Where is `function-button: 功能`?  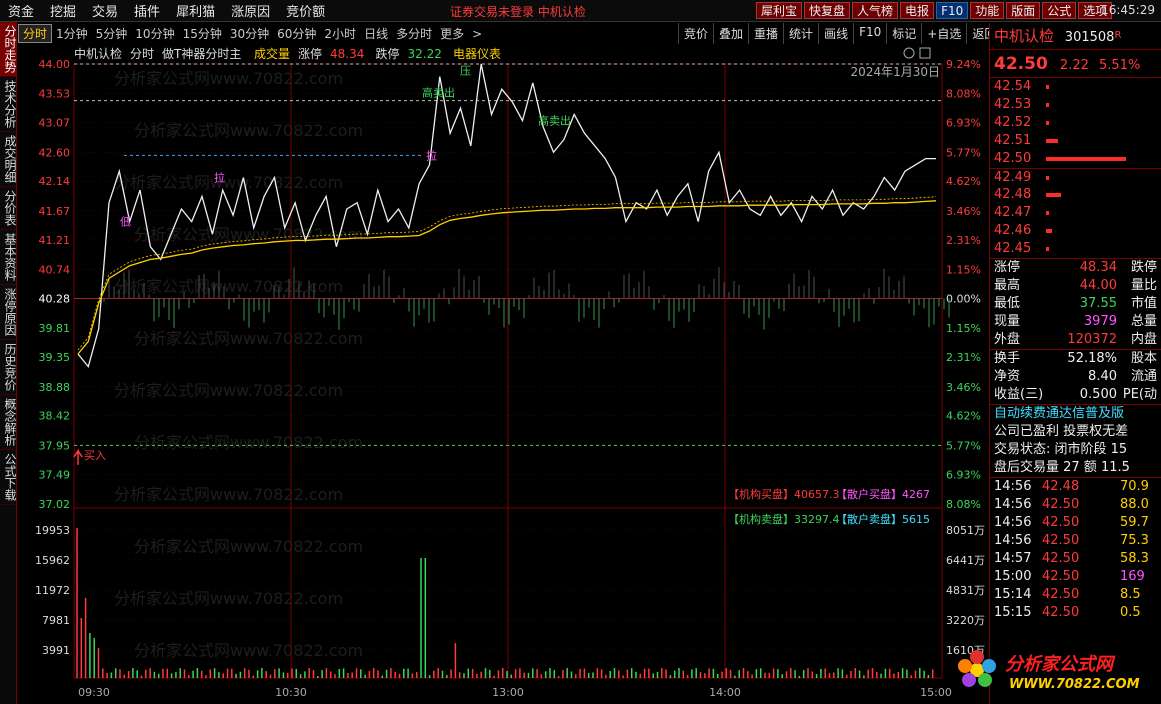
function-button: 功能 is located at coordinates (987, 10).